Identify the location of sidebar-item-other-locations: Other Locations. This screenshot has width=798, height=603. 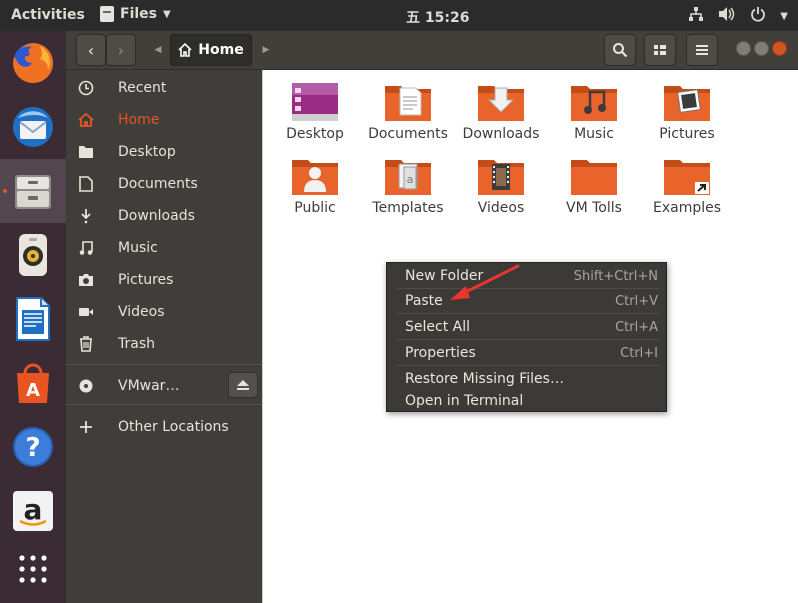
(164, 427).